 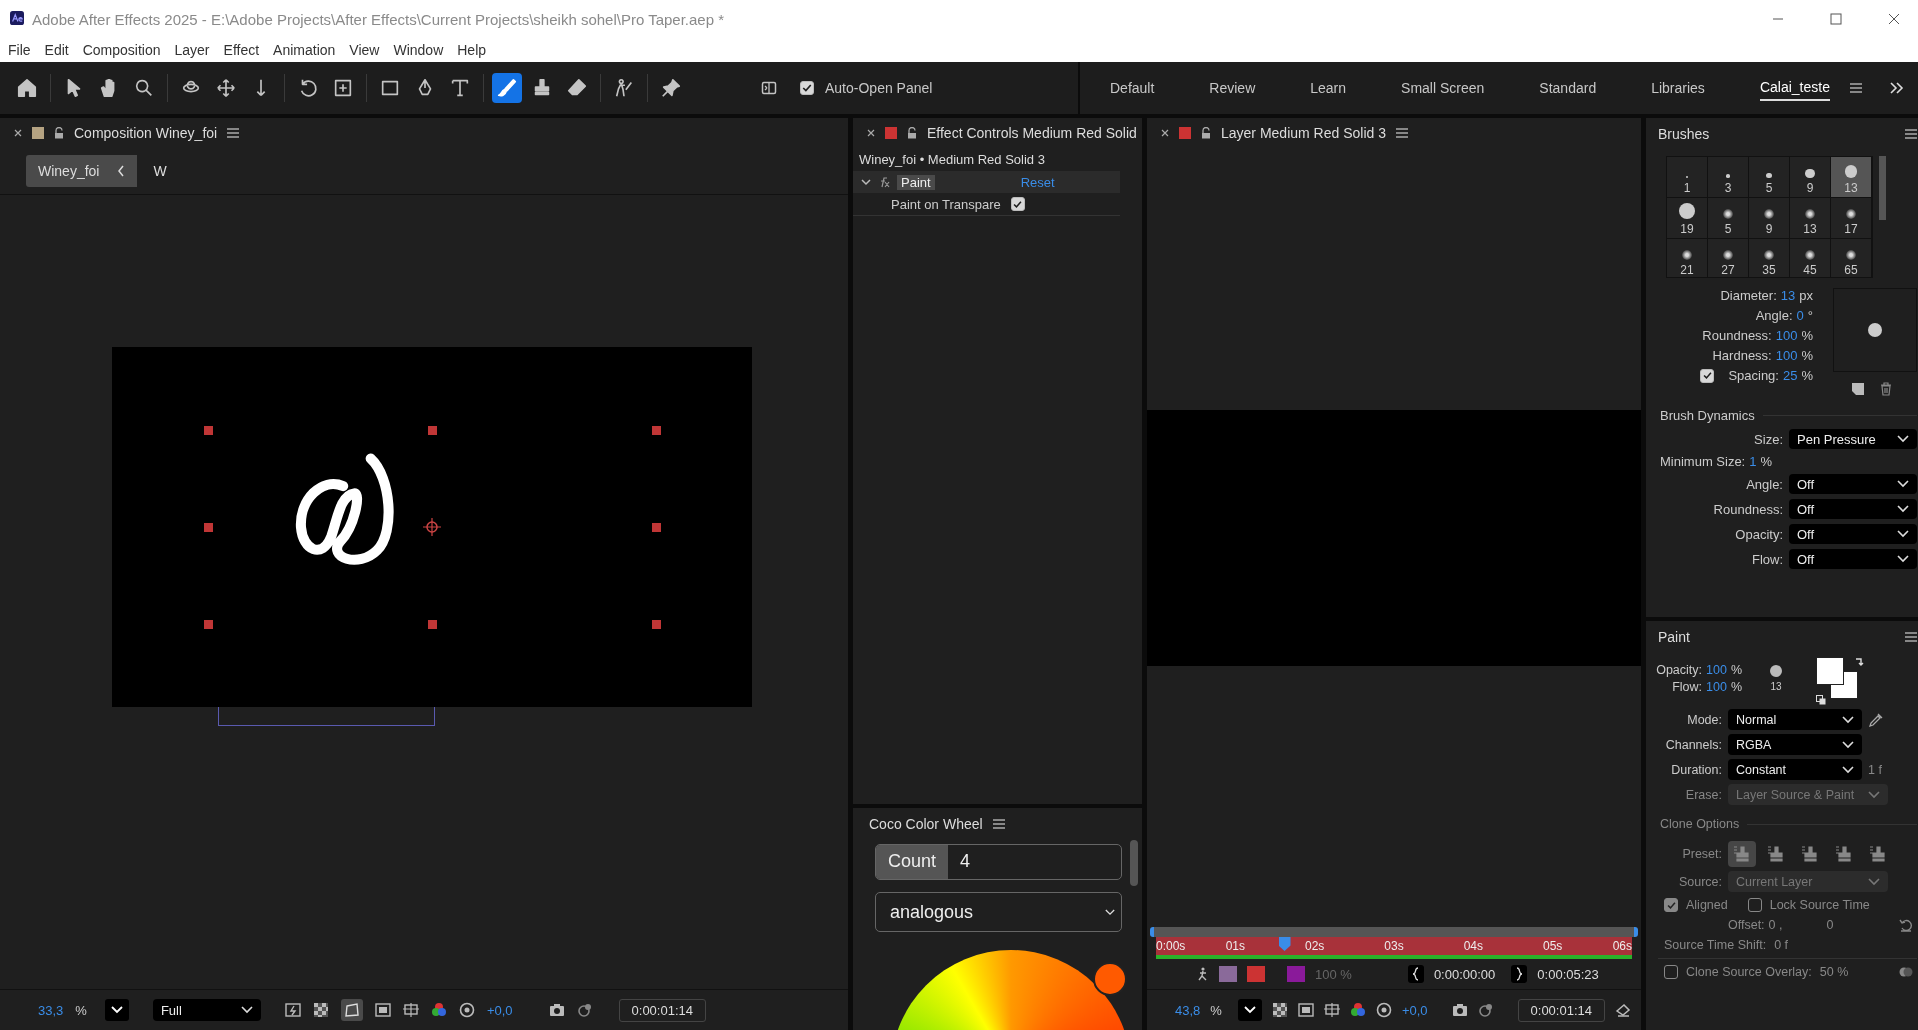 What do you see at coordinates (1775, 925) in the screenshot?
I see `offset-x-value: 0 ,` at bounding box center [1775, 925].